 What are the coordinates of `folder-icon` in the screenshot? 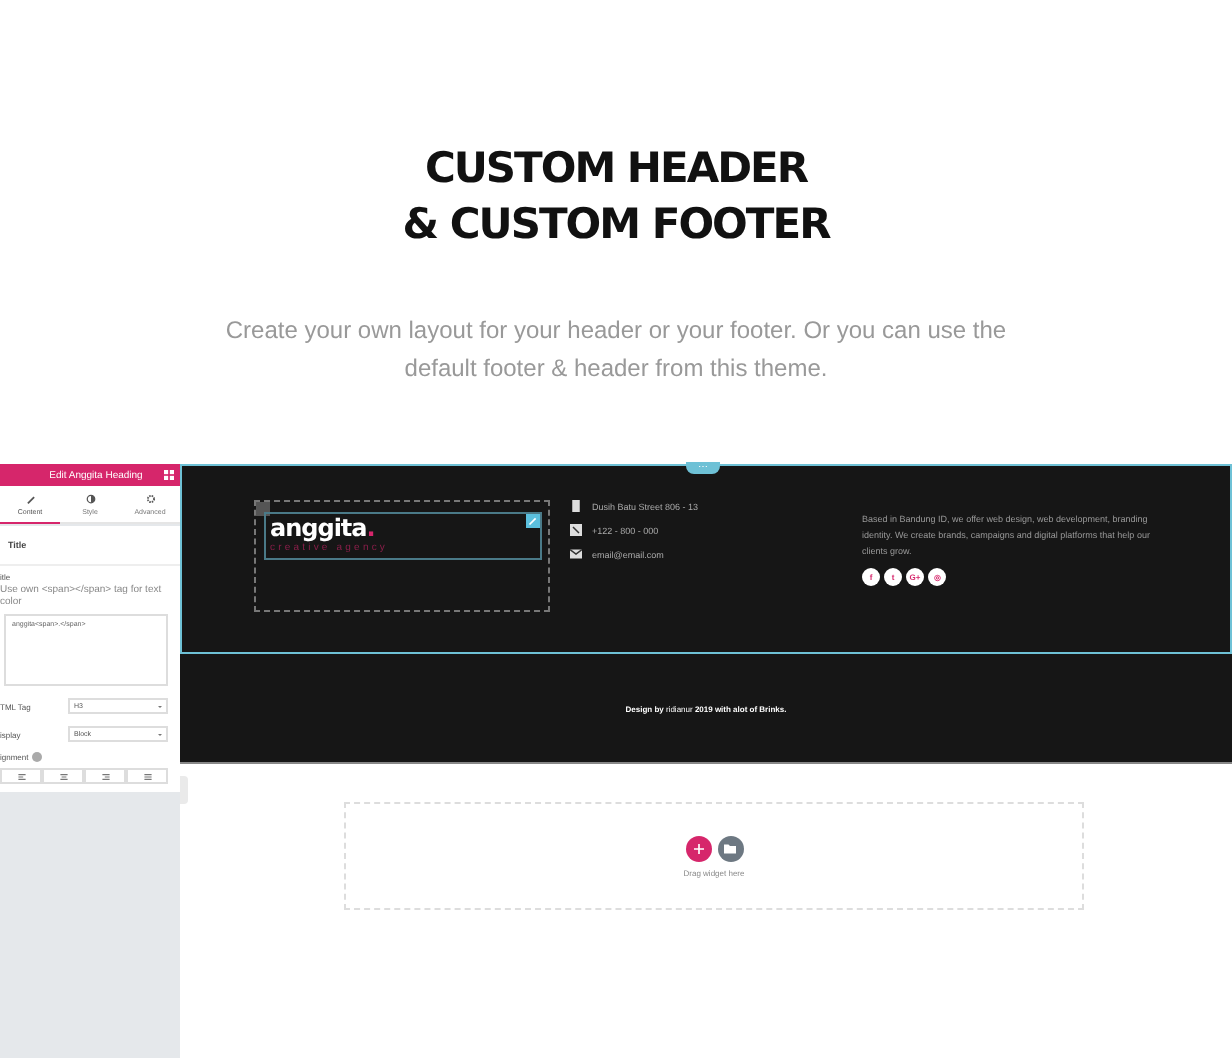 It's located at (730, 848).